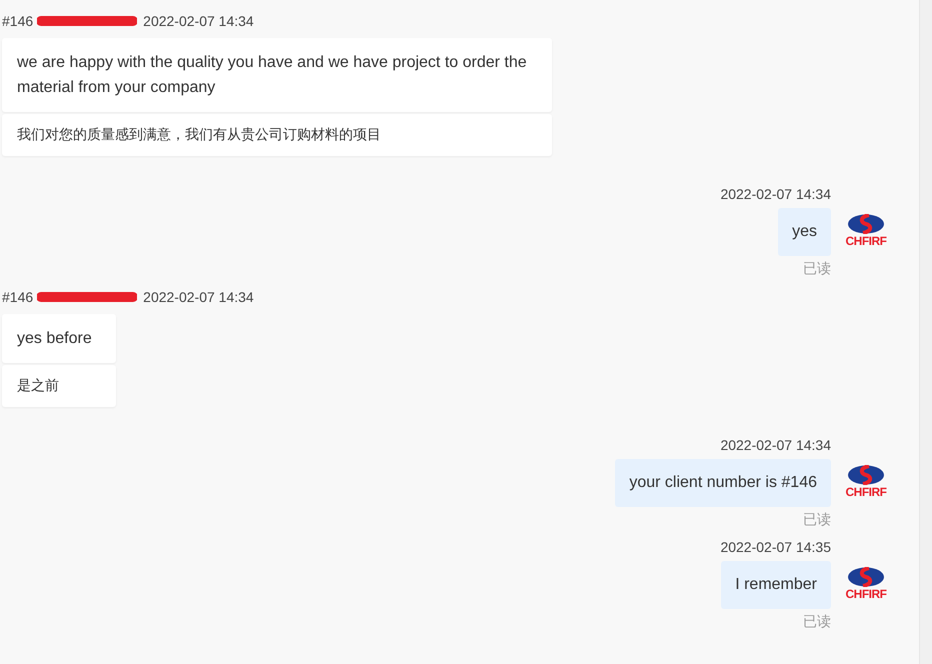 The width and height of the screenshot is (932, 664). What do you see at coordinates (775, 547) in the screenshot?
I see `message-time: 2022-02-07 14:35` at bounding box center [775, 547].